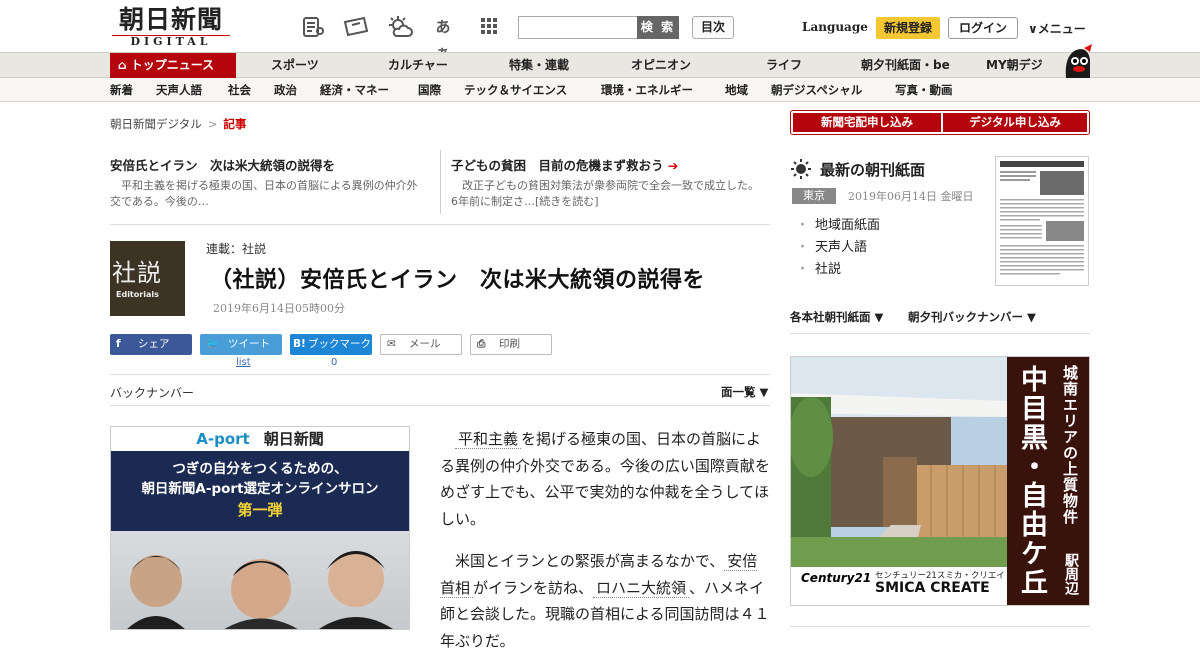 This screenshot has width=1200, height=670. Describe the element at coordinates (354, 90) in the screenshot. I see `subnav-economy: 経済・マネー` at that location.